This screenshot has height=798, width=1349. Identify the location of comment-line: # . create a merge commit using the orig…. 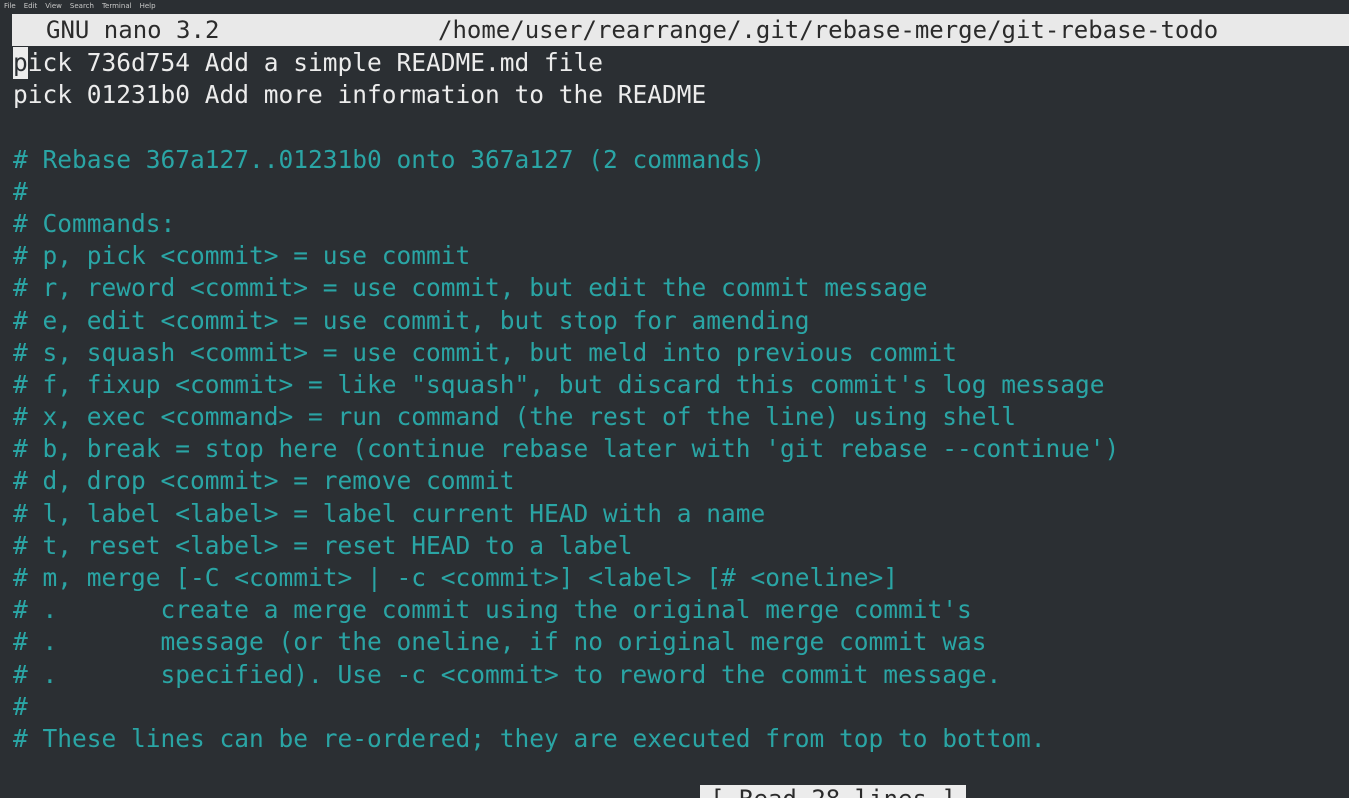
(681, 610).